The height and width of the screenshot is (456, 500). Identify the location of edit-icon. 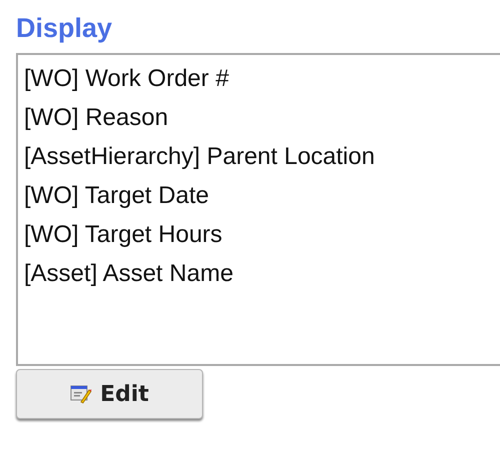
(81, 394).